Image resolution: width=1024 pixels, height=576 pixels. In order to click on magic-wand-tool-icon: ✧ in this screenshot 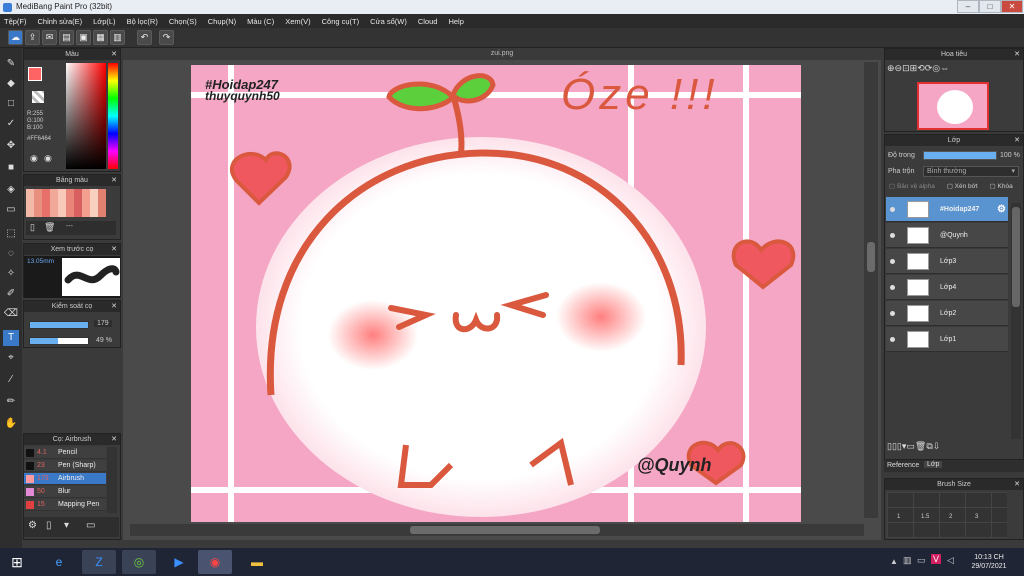, I will do `click(11, 274)`.